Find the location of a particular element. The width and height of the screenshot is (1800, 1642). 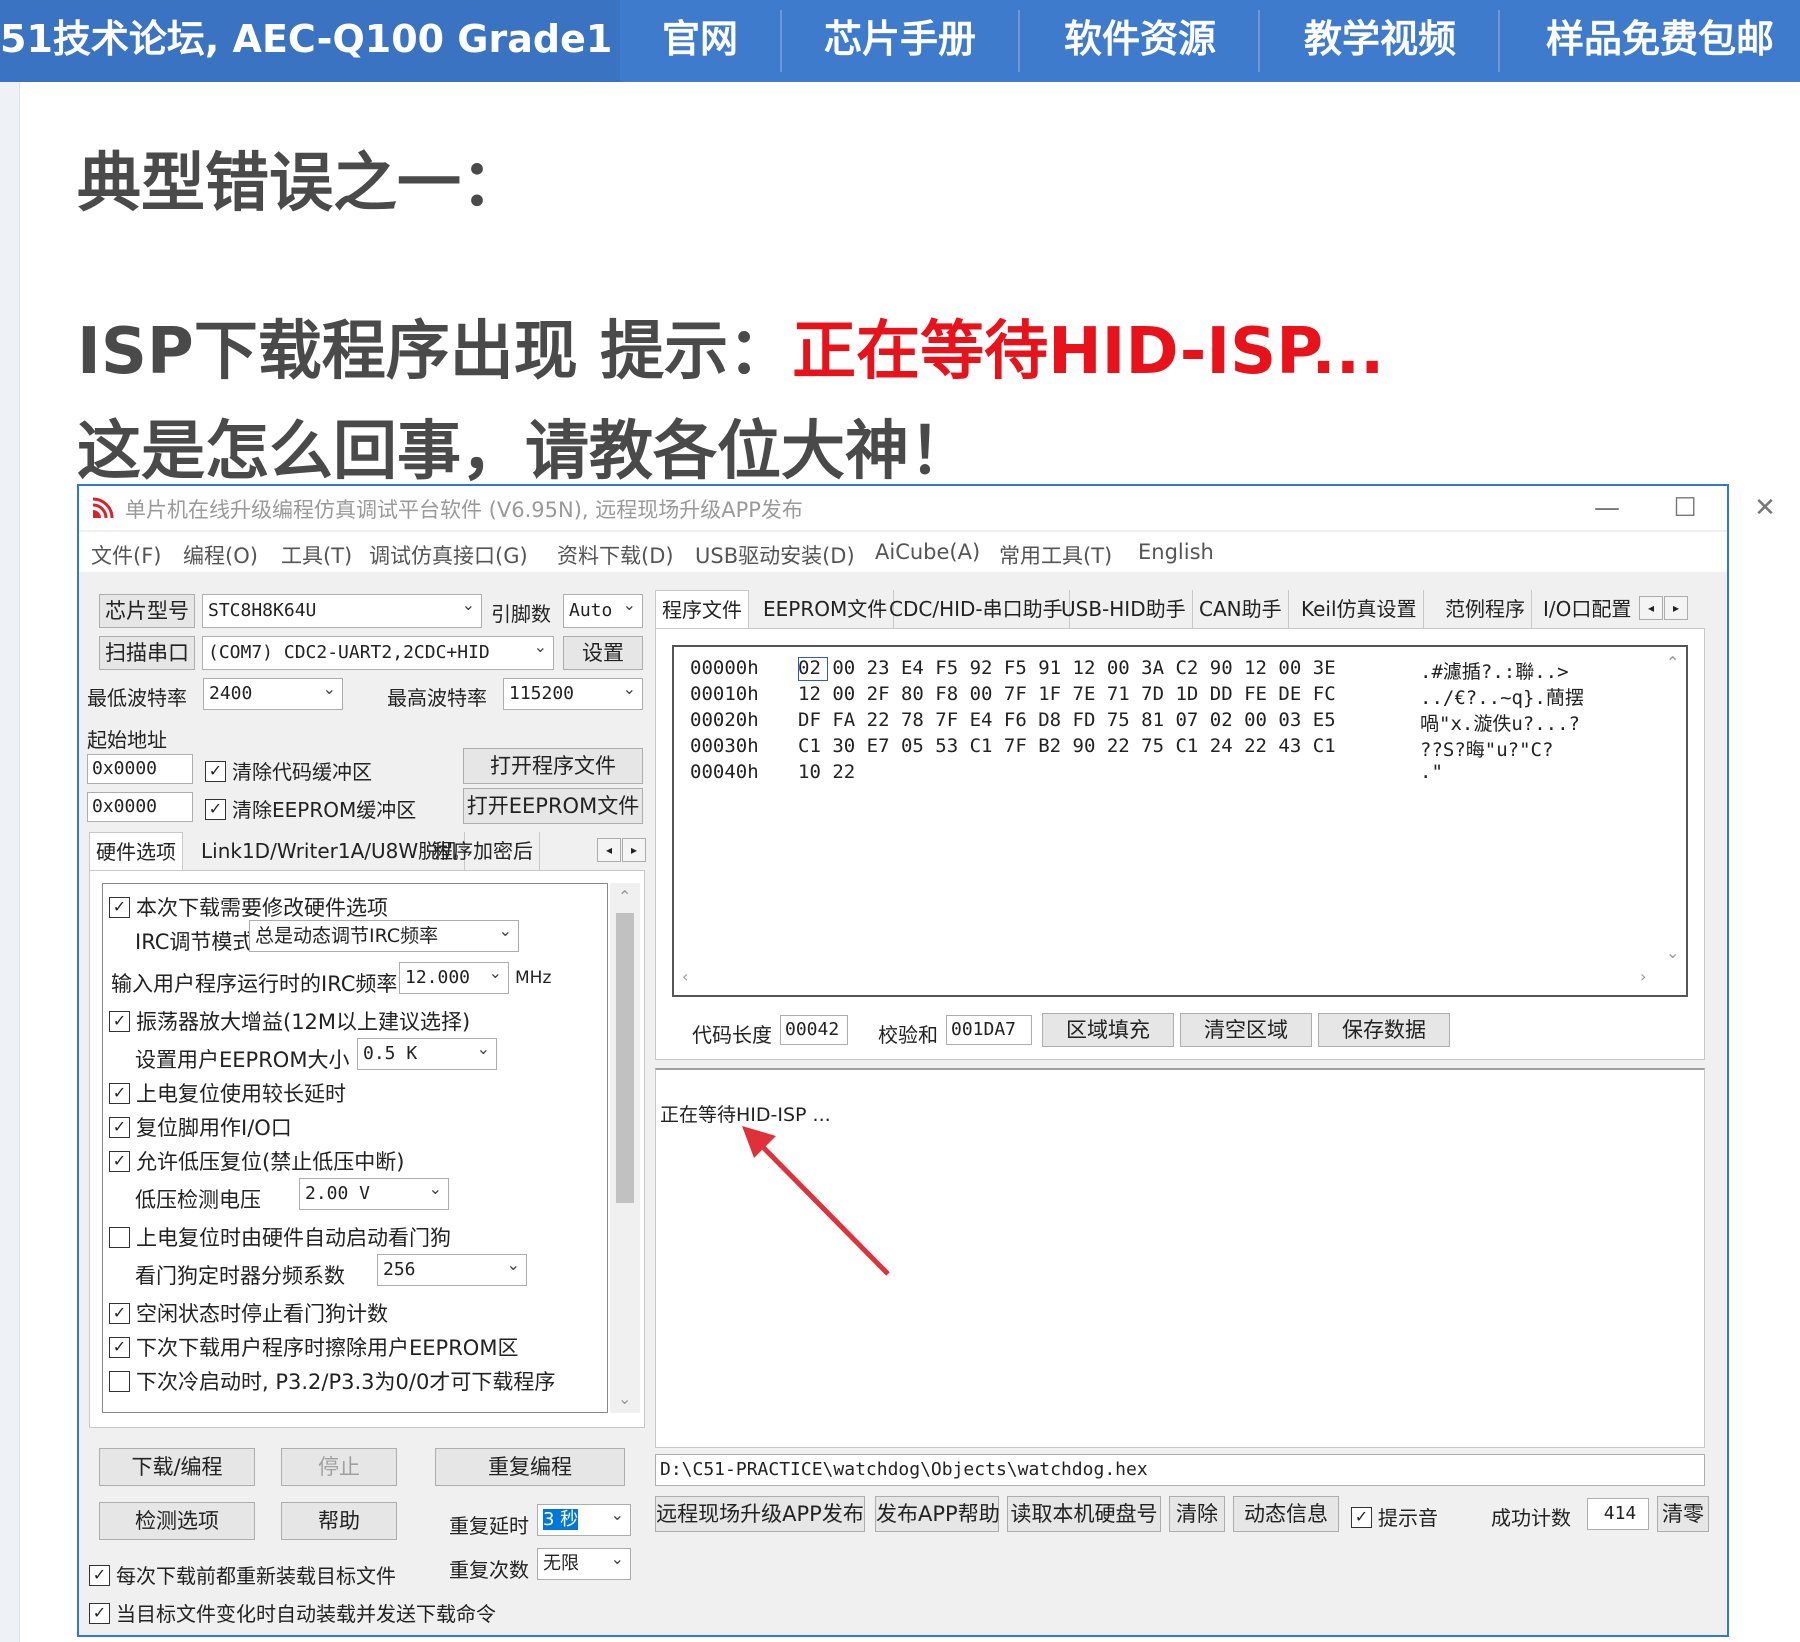

check-options-button: 检测选项 is located at coordinates (177, 1521).